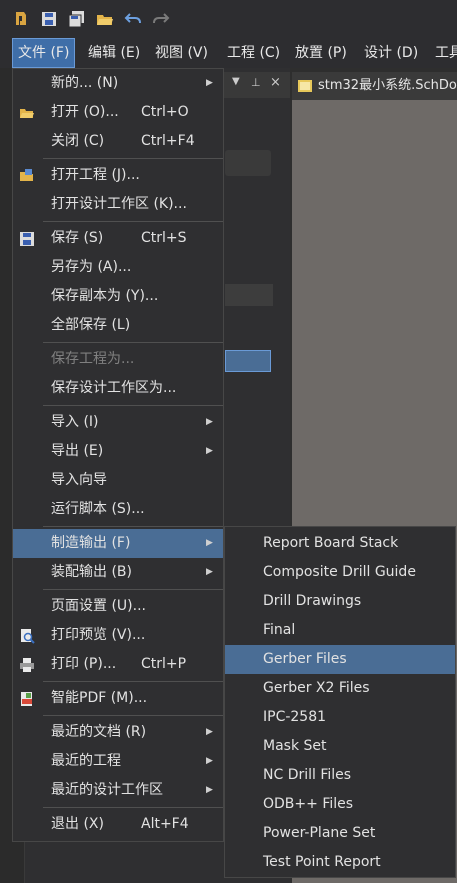  I want to click on schematic-doc-icon, so click(305, 86).